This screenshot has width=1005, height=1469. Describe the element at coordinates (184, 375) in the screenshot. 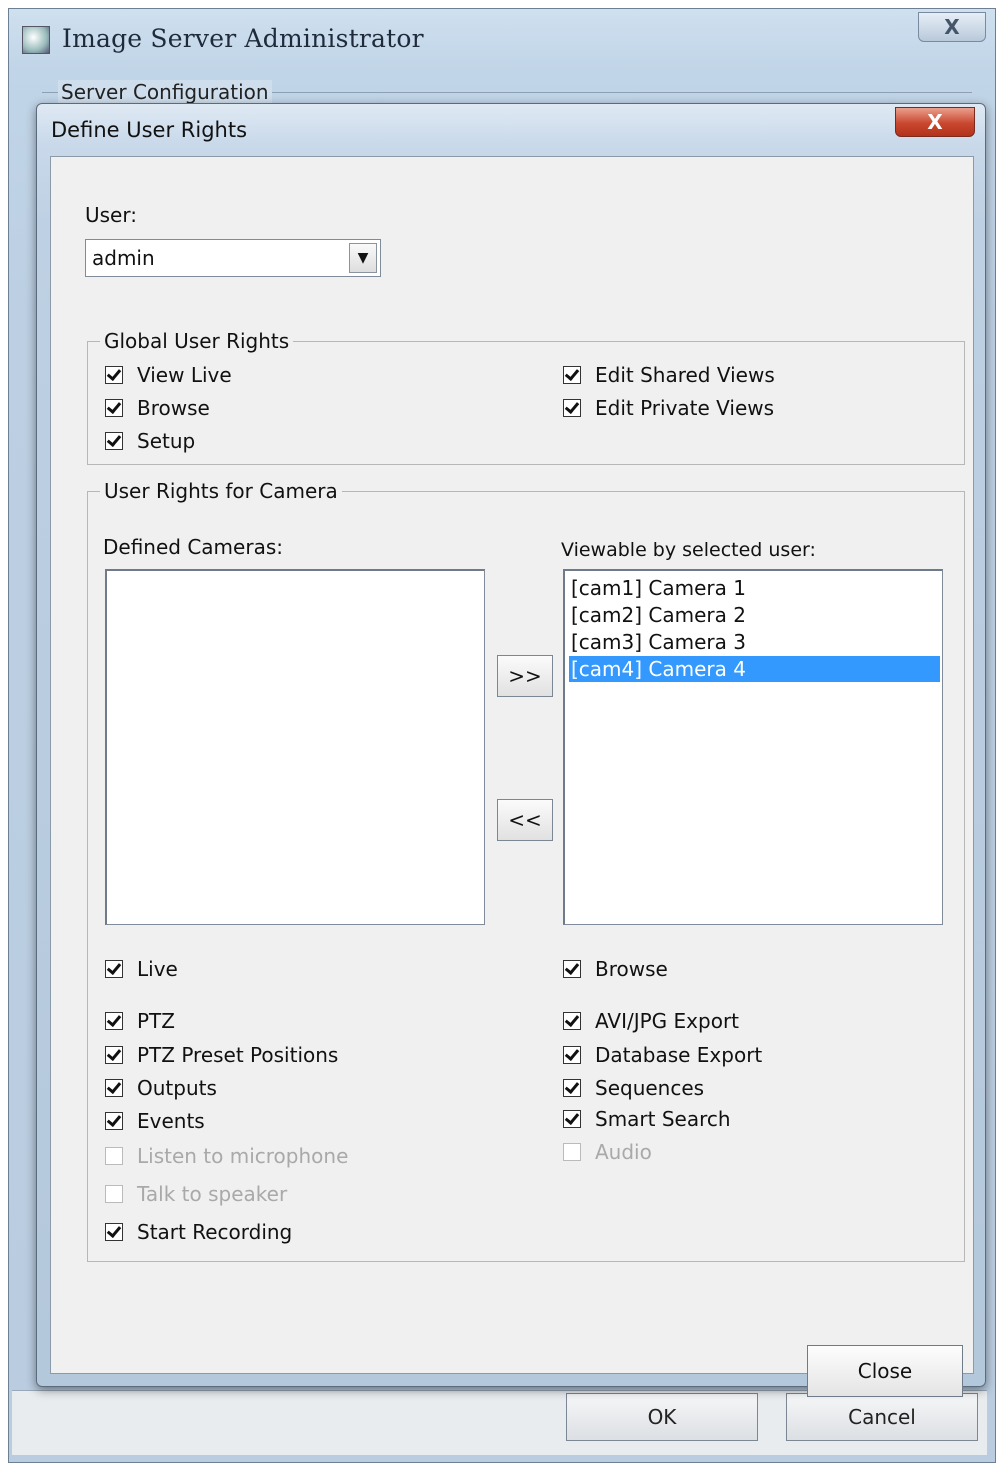

I see `checkbox-label: View Live` at that location.